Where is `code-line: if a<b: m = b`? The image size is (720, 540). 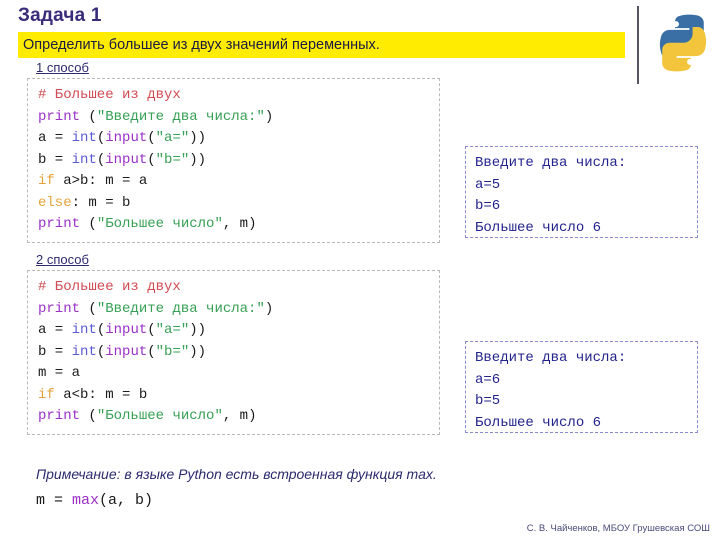
code-line: if a<b: m = b is located at coordinates (238, 396).